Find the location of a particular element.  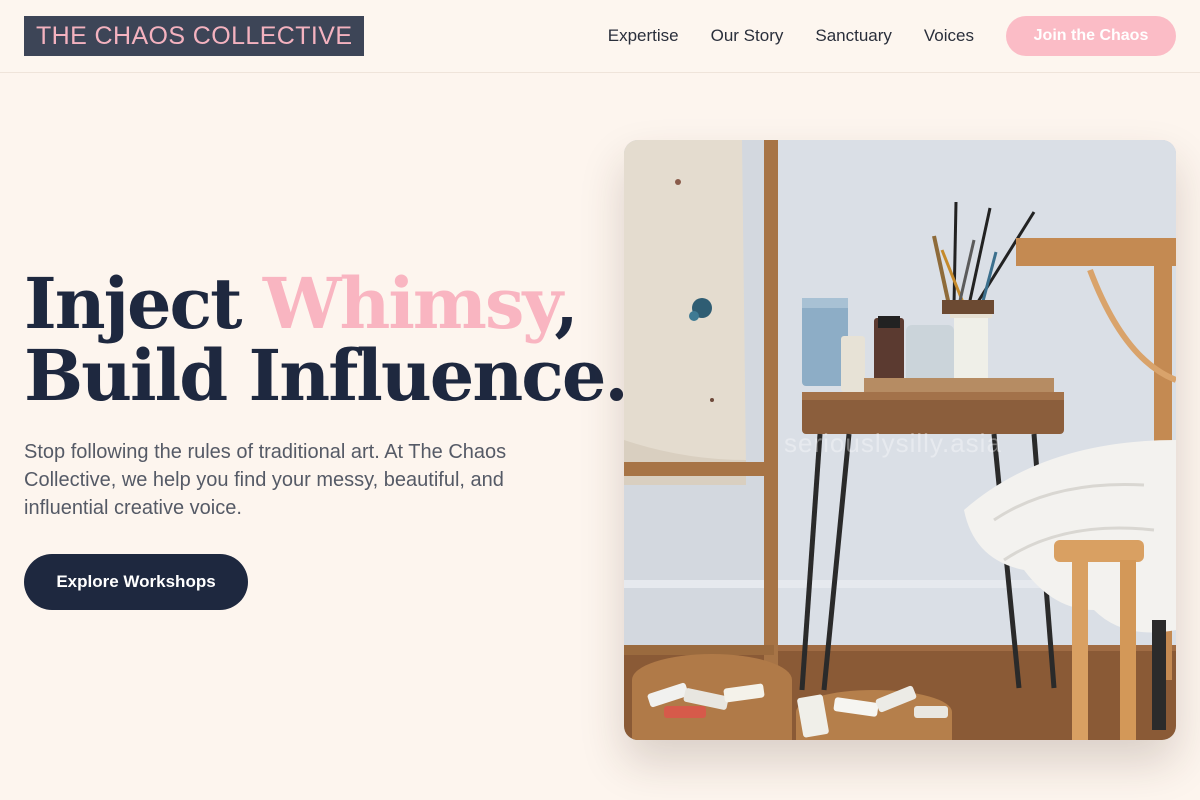

nav-link-sanctuary: Sanctuary is located at coordinates (853, 36).